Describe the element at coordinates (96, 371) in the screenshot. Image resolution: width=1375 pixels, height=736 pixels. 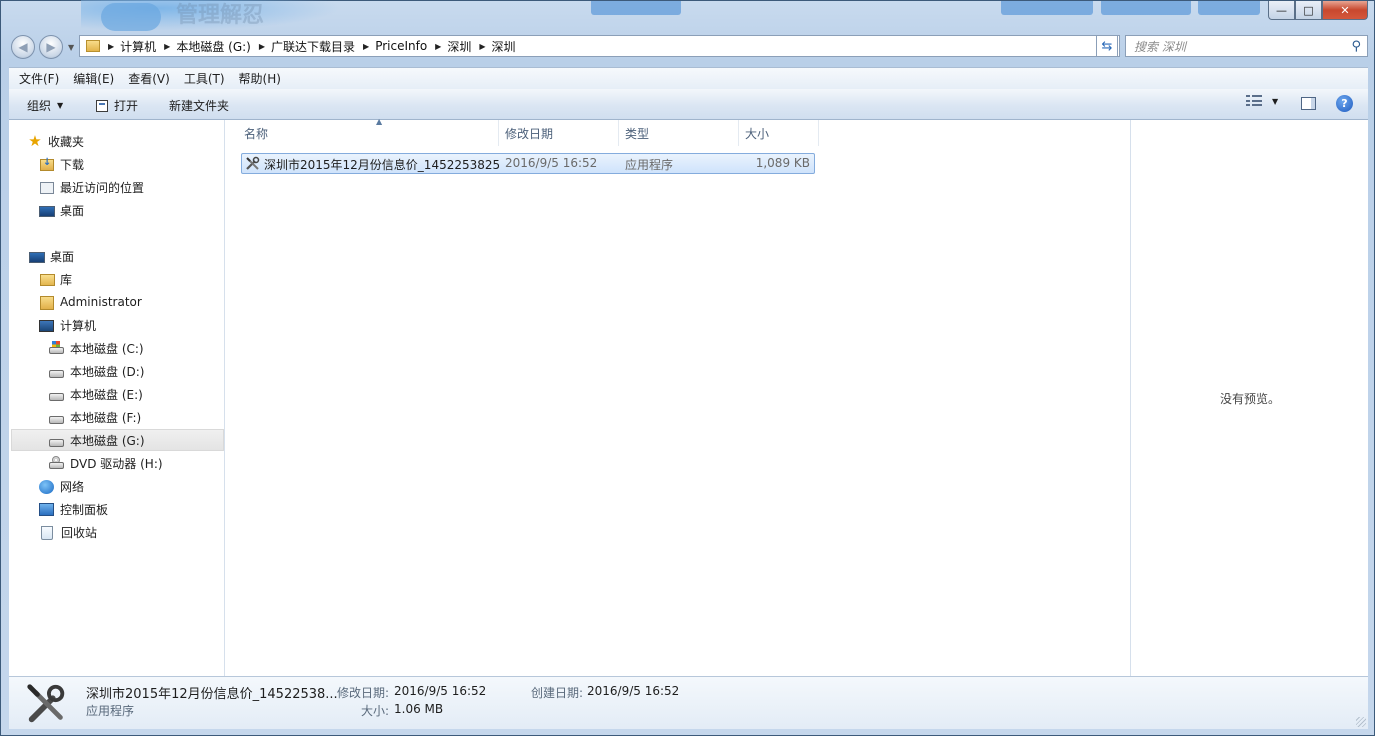
I see `nav-drive-d: 本地磁盘 (D:)` at that location.